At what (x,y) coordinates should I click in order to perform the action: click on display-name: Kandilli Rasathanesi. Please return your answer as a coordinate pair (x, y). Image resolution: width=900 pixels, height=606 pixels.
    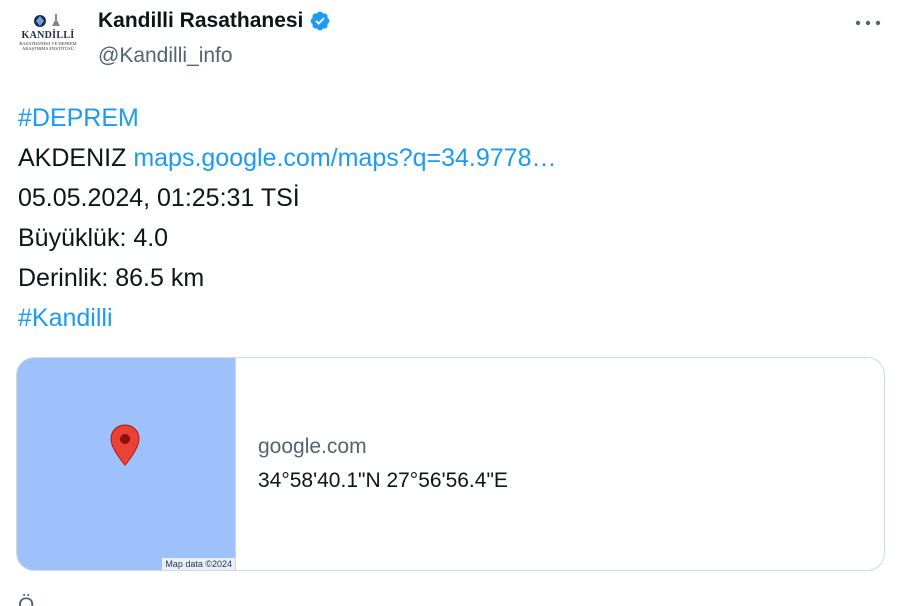
    Looking at the image, I should click on (200, 21).